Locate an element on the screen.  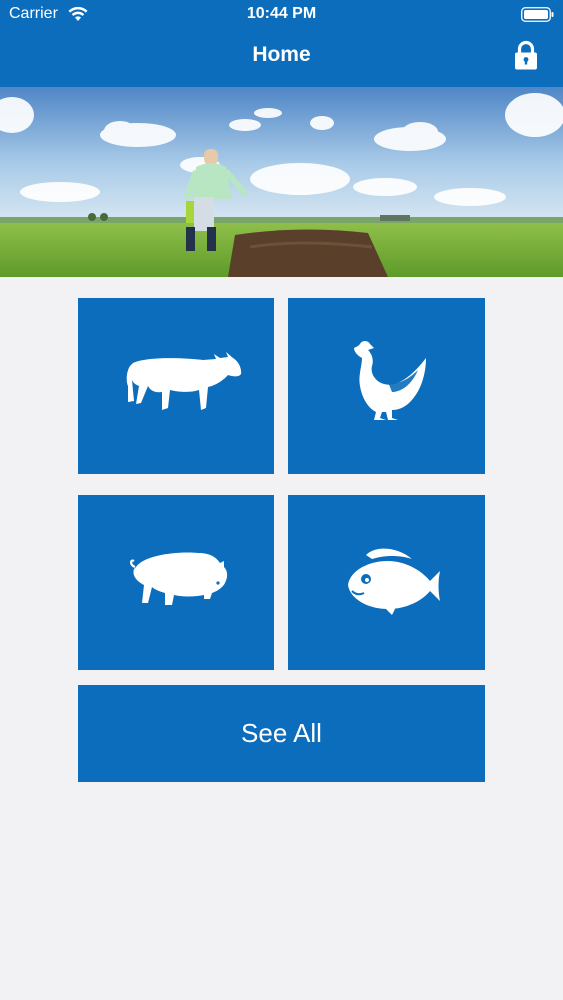
tile-cattle is located at coordinates (176, 386).